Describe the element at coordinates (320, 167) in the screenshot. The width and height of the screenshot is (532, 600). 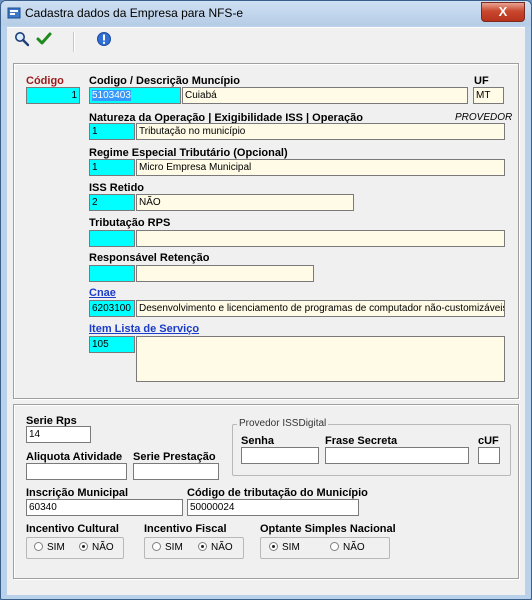
I see `regime-desc-field: Micro Empresa Municipal` at that location.